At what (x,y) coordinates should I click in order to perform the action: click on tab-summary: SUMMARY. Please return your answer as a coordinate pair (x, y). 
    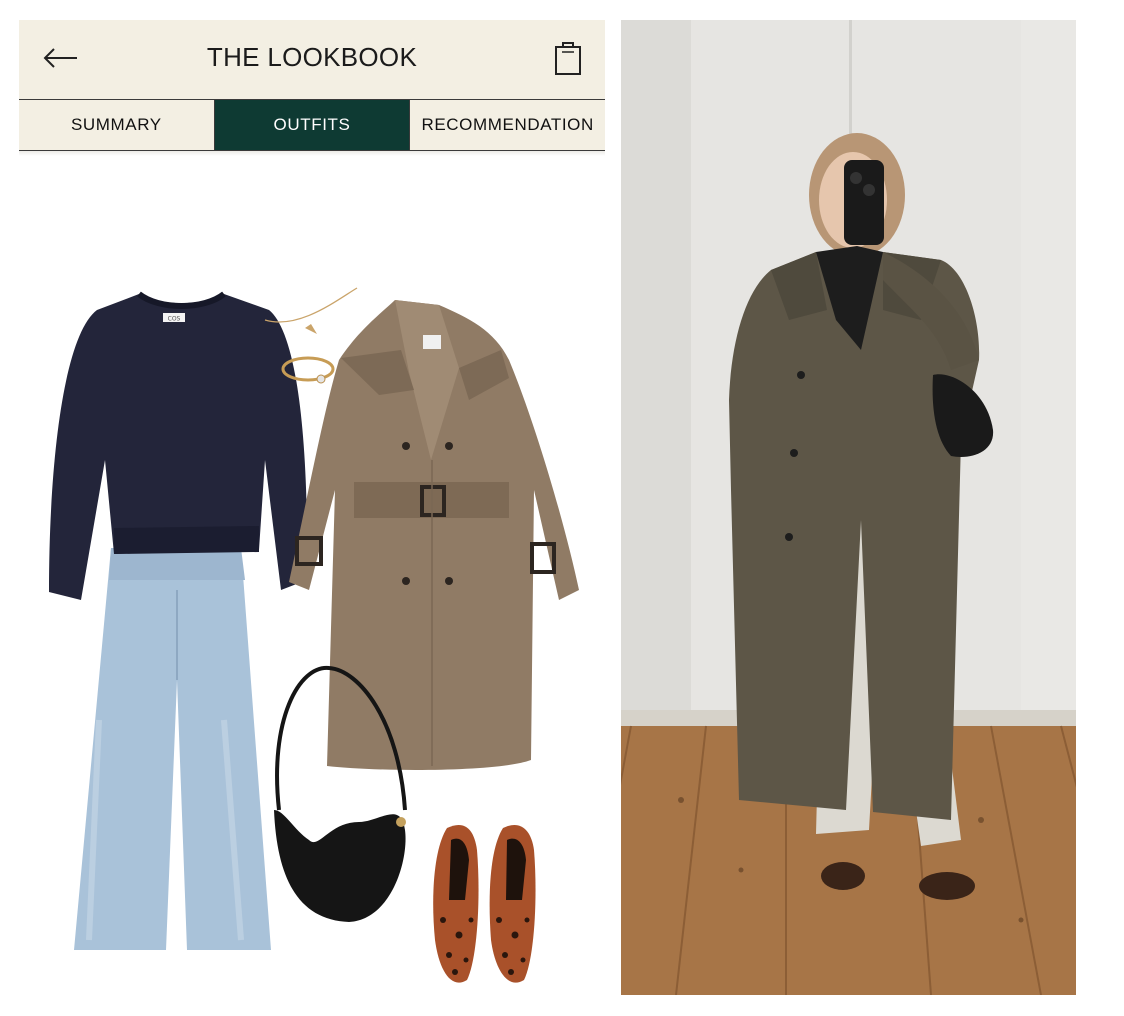
    Looking at the image, I should click on (116, 125).